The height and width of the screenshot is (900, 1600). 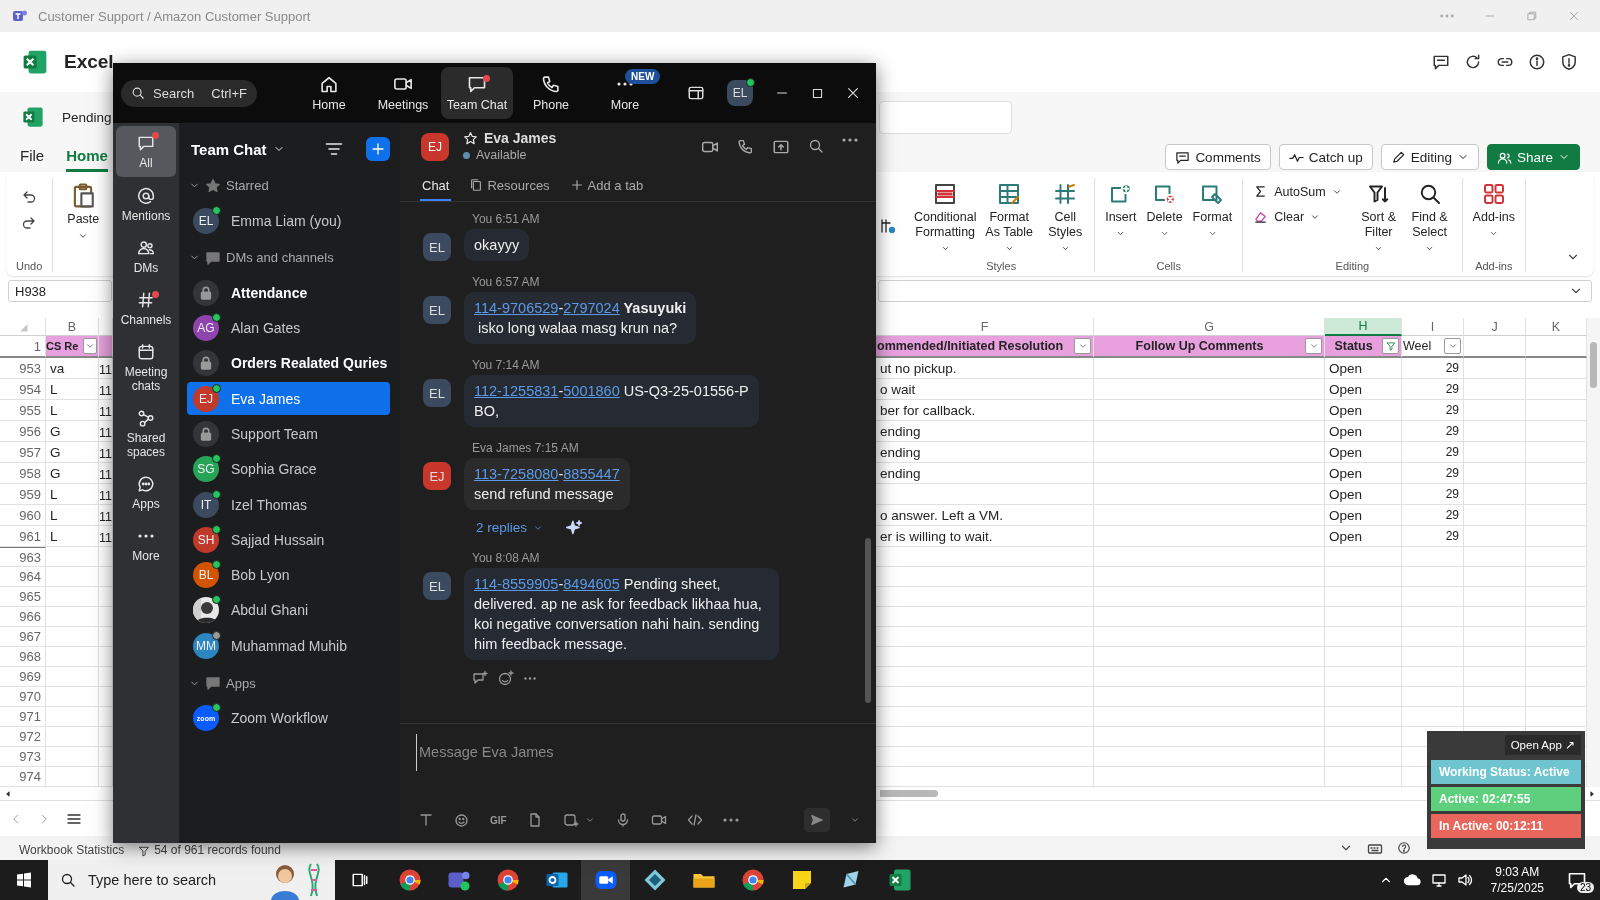 I want to click on scrollbar-thumb, so click(x=909, y=793).